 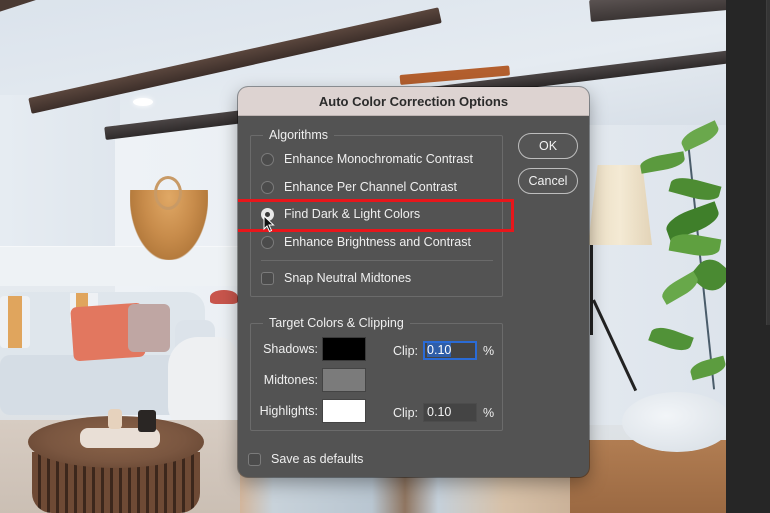 What do you see at coordinates (768, 162) in the screenshot?
I see `panel-edge` at bounding box center [768, 162].